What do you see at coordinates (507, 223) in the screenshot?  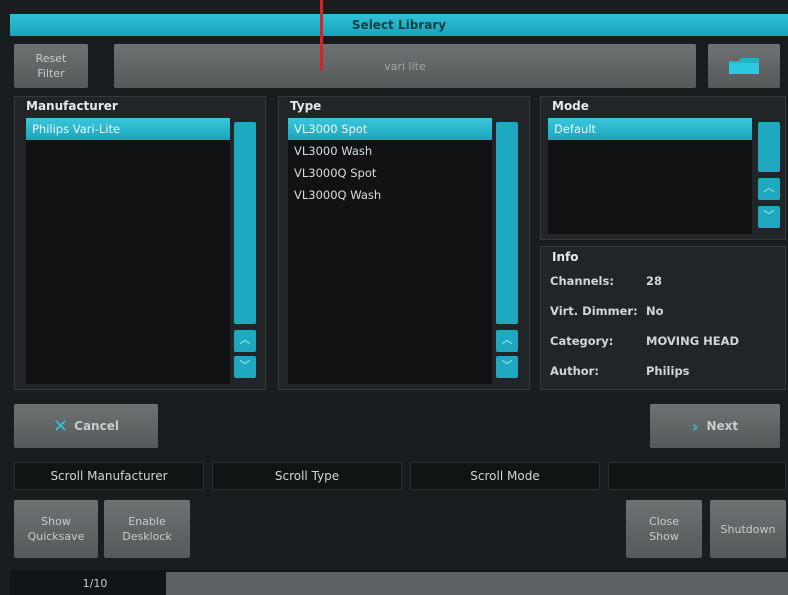 I see `type-scrollbar` at bounding box center [507, 223].